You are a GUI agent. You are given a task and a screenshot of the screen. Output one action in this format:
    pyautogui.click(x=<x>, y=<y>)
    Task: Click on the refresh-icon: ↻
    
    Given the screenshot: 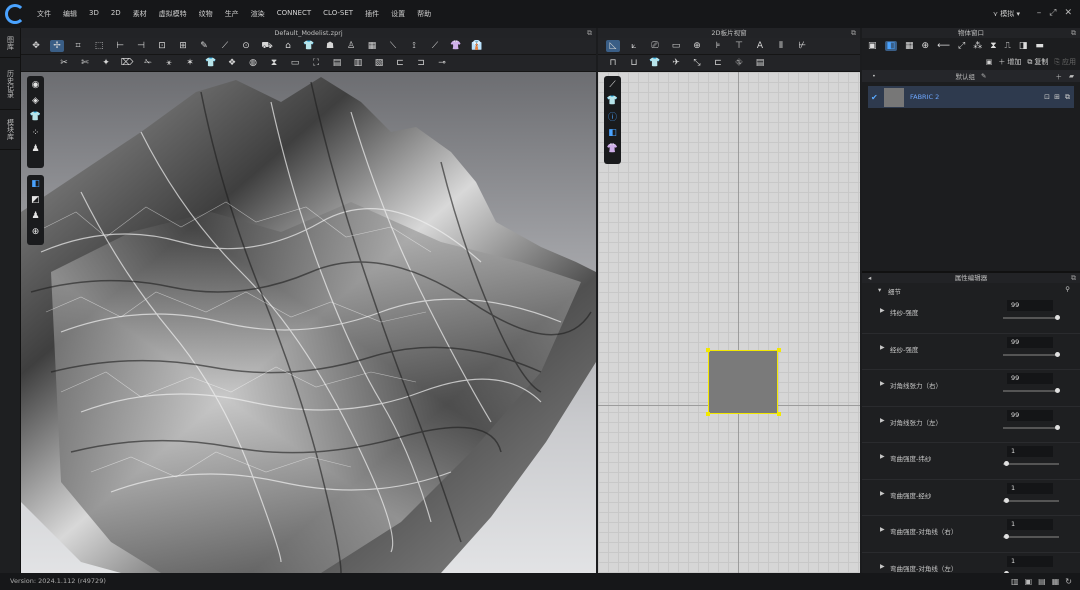 What is the action you would take?
    pyautogui.click(x=1068, y=581)
    